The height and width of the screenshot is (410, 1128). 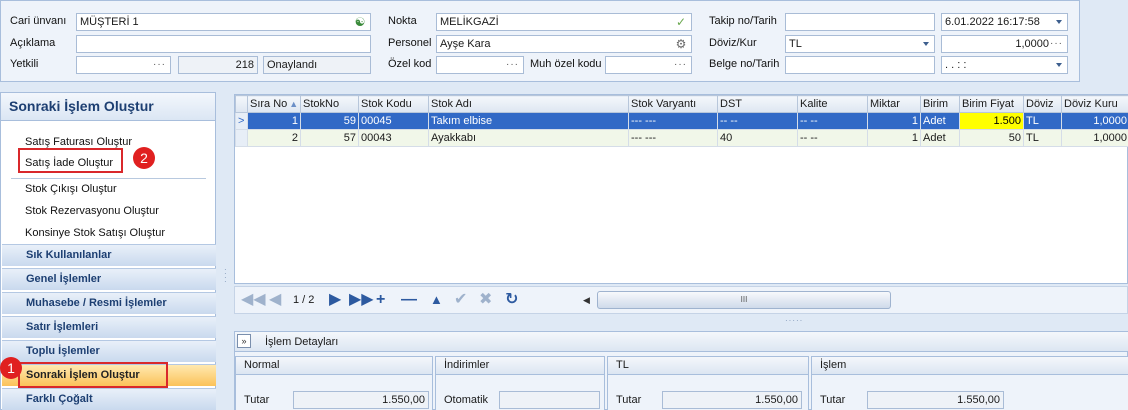 What do you see at coordinates (108, 107) in the screenshot?
I see `panel-title: Sonraki İşlem Oluştur` at bounding box center [108, 107].